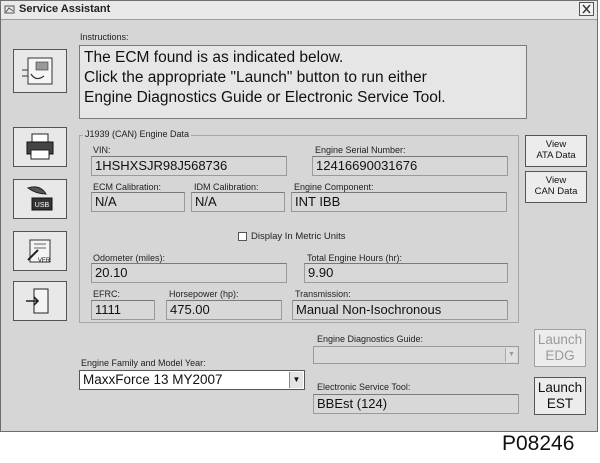 This screenshot has height=463, width=600. I want to click on ecm-calibration-label: ECM Calibration:, so click(127, 187).